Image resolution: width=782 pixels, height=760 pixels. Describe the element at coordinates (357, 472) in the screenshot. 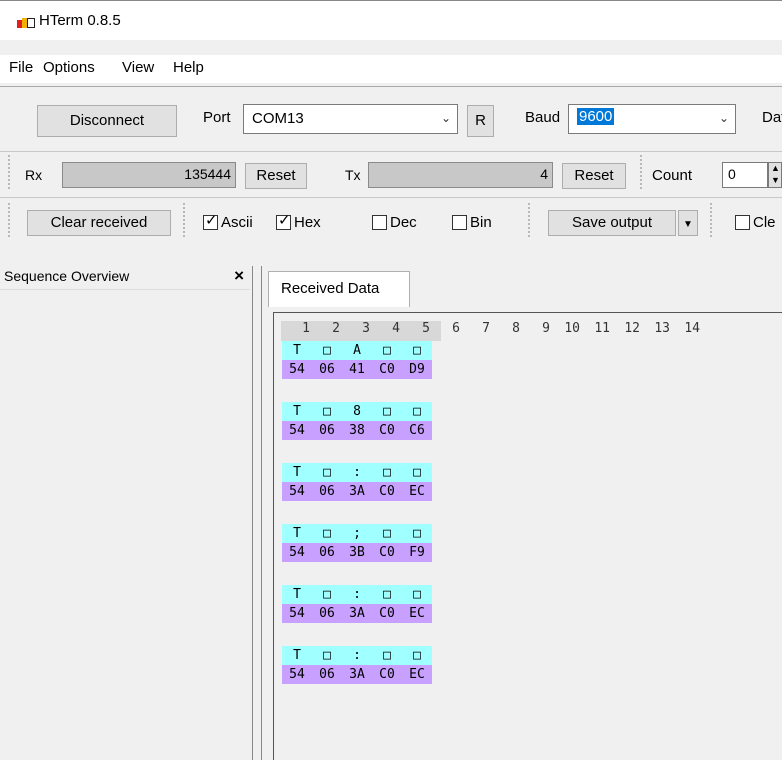

I see `ascii-cell: :` at that location.